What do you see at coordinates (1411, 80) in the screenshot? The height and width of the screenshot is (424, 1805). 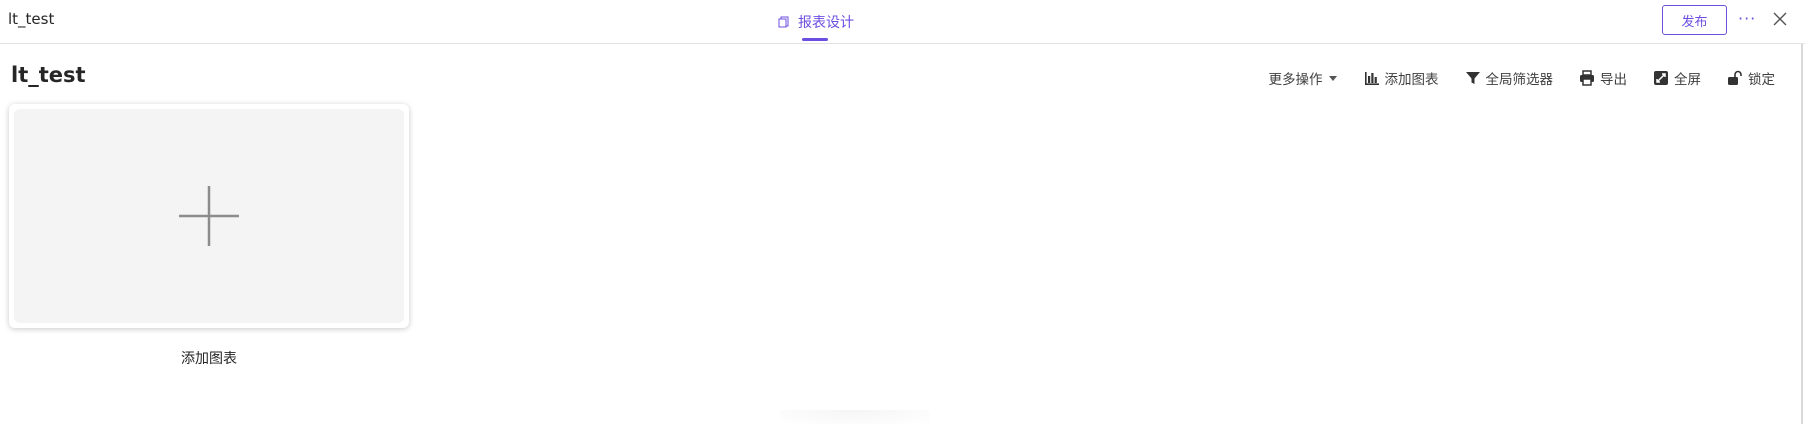 I see `add-chart-label: 添加图表` at bounding box center [1411, 80].